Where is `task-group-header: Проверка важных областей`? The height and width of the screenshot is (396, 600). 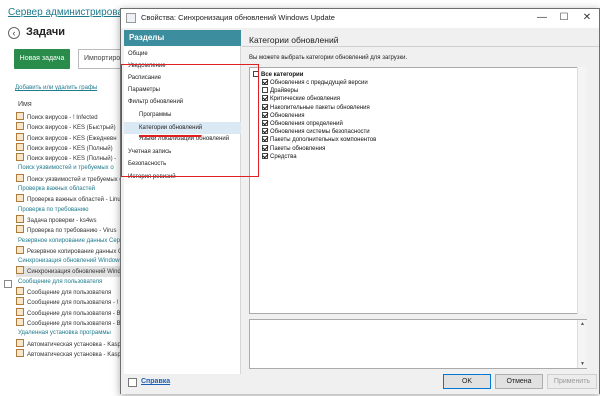
task-group-header: Проверка важных областей is located at coordinates (72, 189).